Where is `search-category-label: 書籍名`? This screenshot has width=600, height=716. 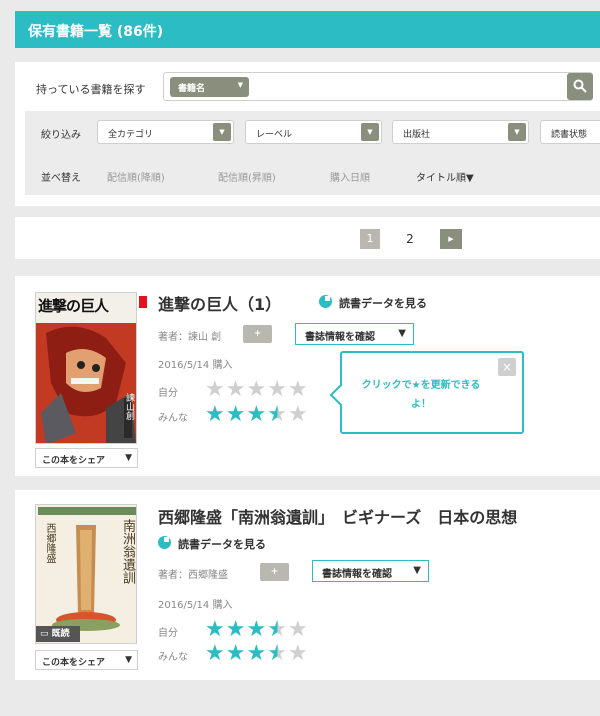
search-category-label: 書籍名 is located at coordinates (192, 89).